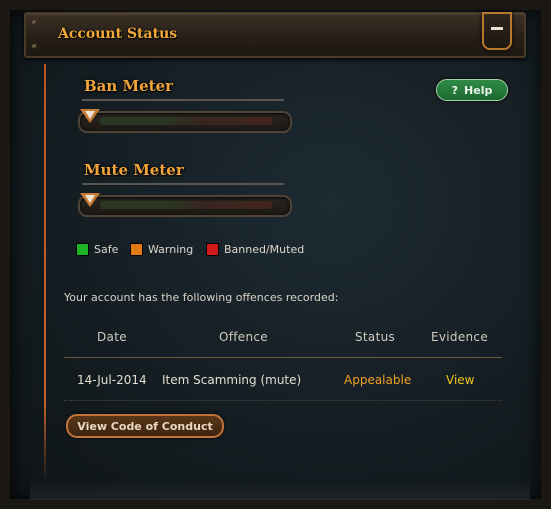 This screenshot has width=551, height=509. I want to click on legend-item-warning: Warning, so click(161, 249).